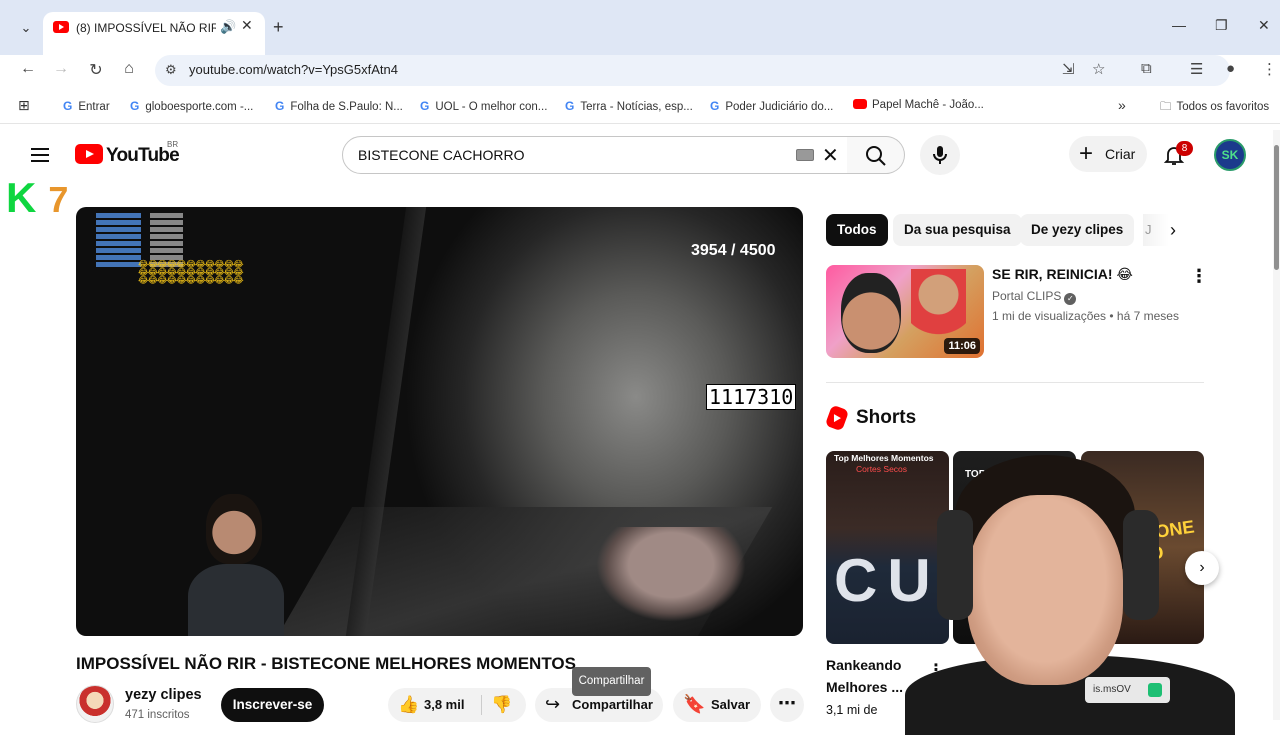 Image resolution: width=1280 pixels, height=735 pixels. Describe the element at coordinates (595, 155) in the screenshot. I see `search-input: BISTECONE CACHORRO ✕` at that location.